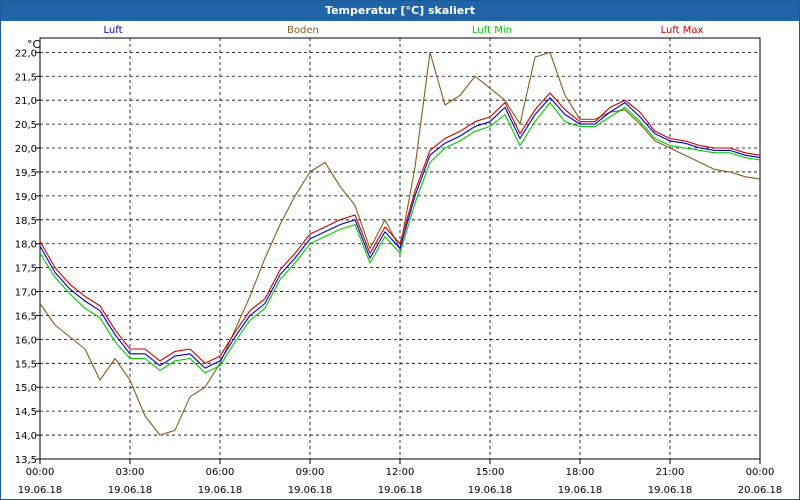 The height and width of the screenshot is (500, 800). Describe the element at coordinates (404, 30) in the screenshot. I see `legend: Luft Boden Luft Min Luft Max` at that location.